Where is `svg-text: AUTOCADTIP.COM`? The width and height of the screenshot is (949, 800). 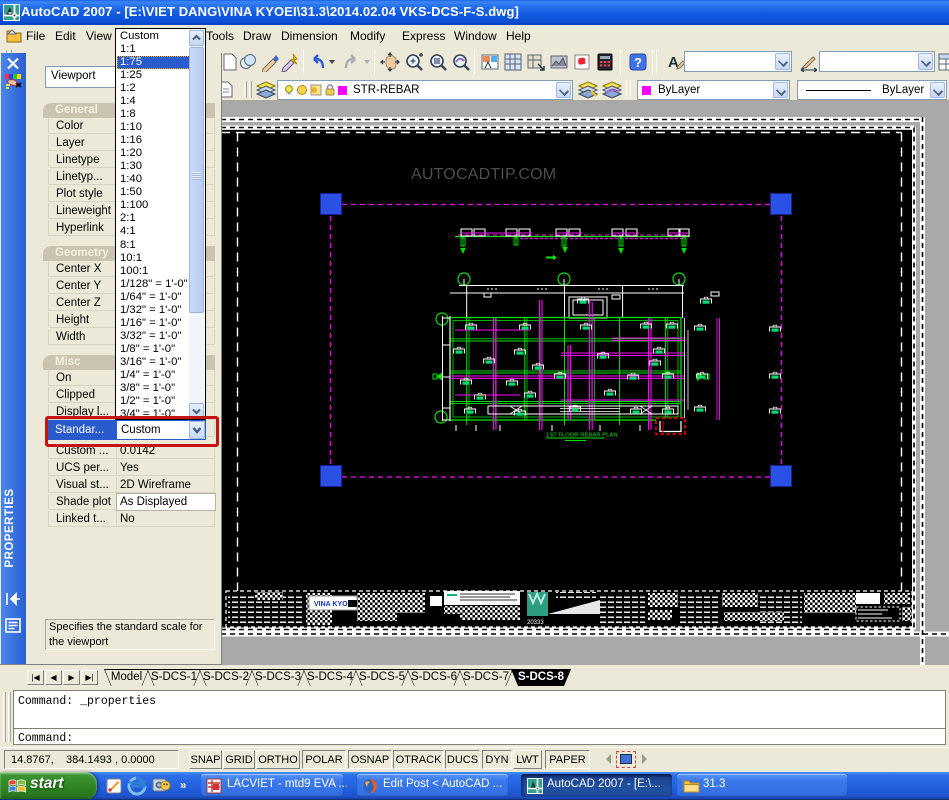
svg-text: AUTOCADTIP.COM is located at coordinates (483, 174).